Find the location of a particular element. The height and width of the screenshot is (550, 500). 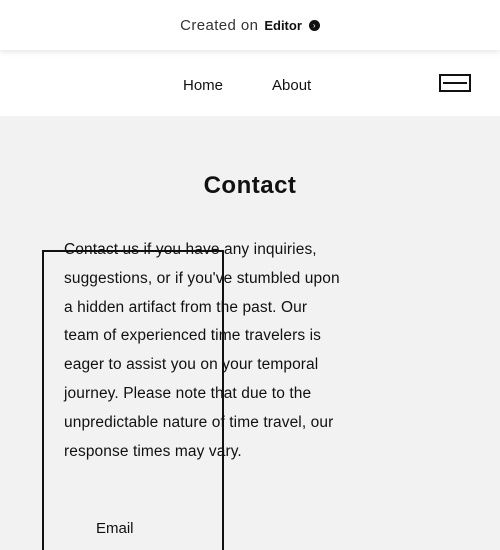

navbar: Home About is located at coordinates (250, 83).